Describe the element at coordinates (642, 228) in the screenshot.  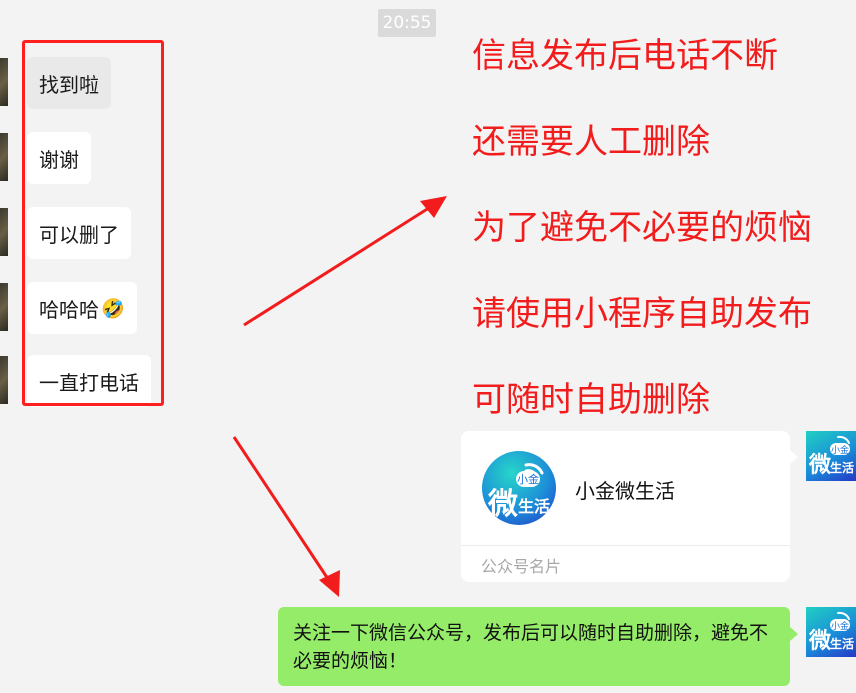
I see `annotation-line: 为了避免不必要的烦恼` at that location.